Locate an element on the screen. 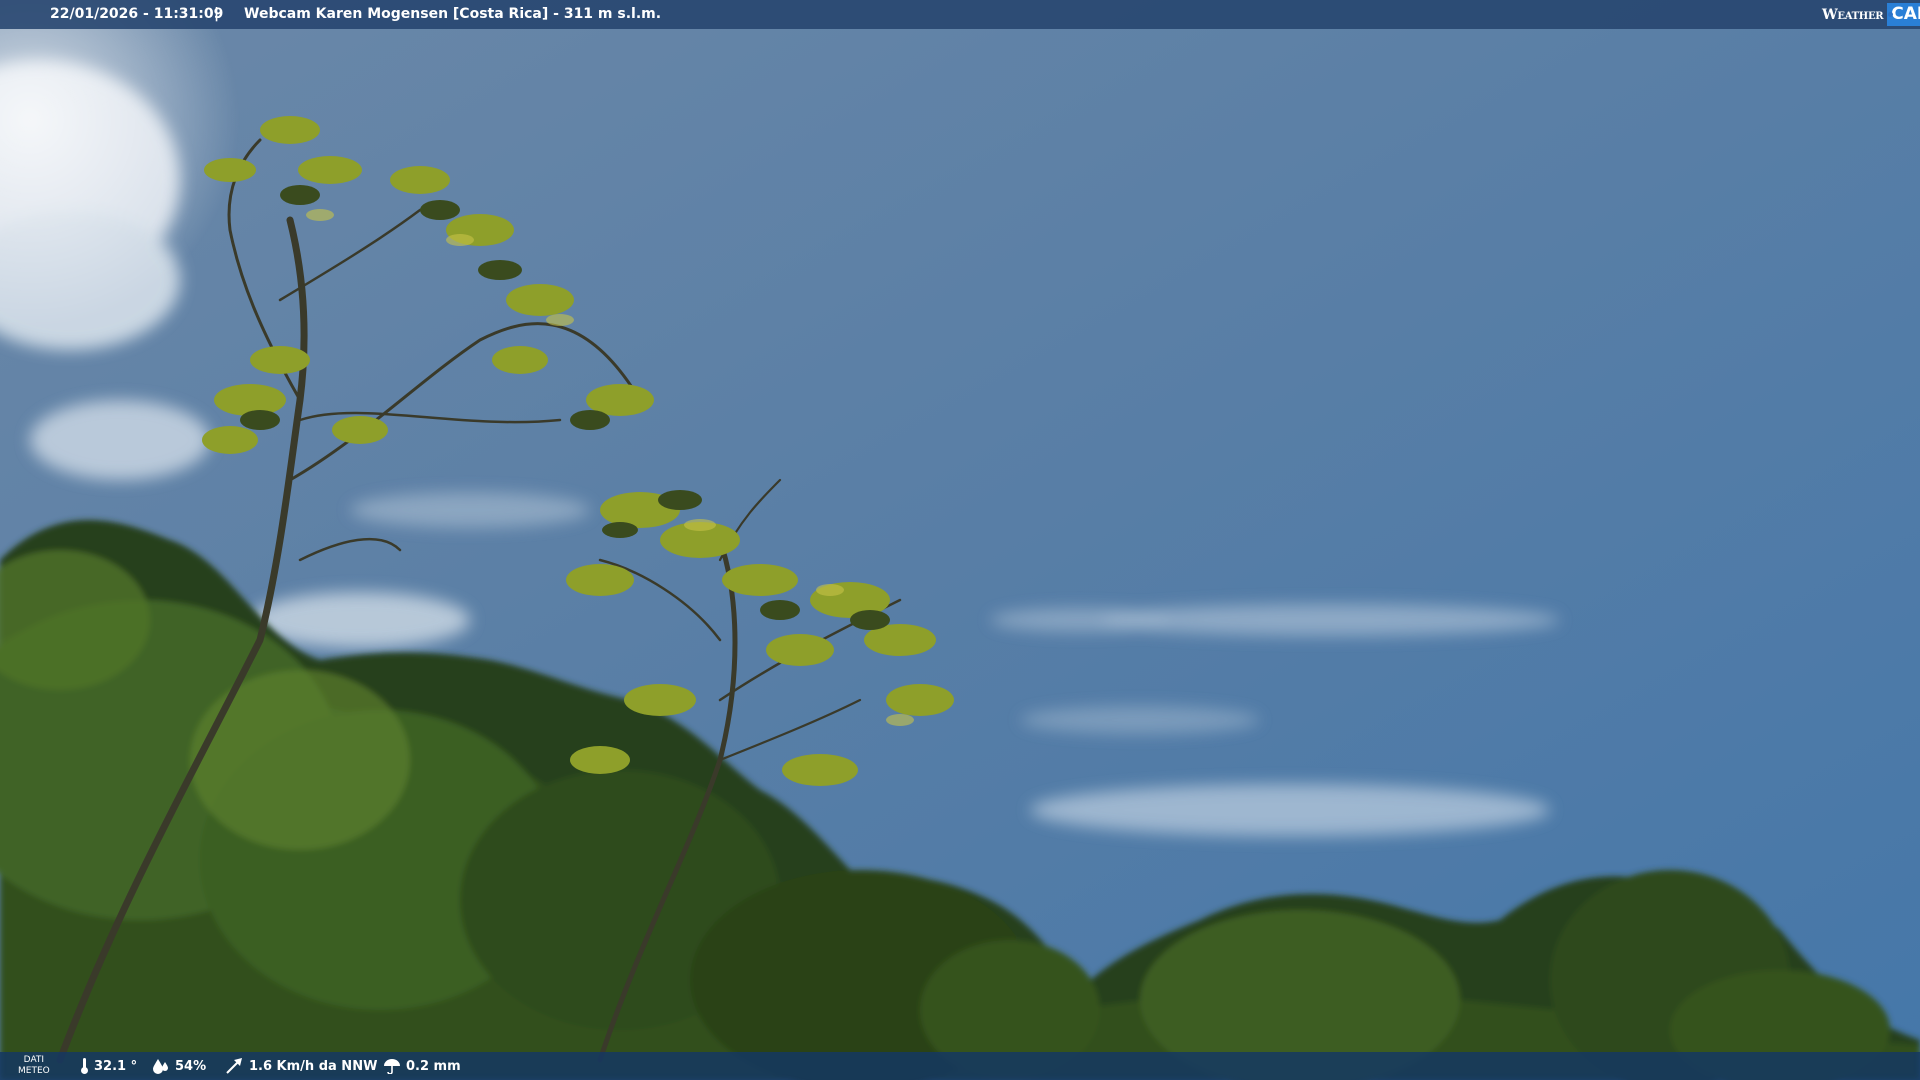 The width and height of the screenshot is (1920, 1080). meteo-label: DATI METEO is located at coordinates (34, 1065).